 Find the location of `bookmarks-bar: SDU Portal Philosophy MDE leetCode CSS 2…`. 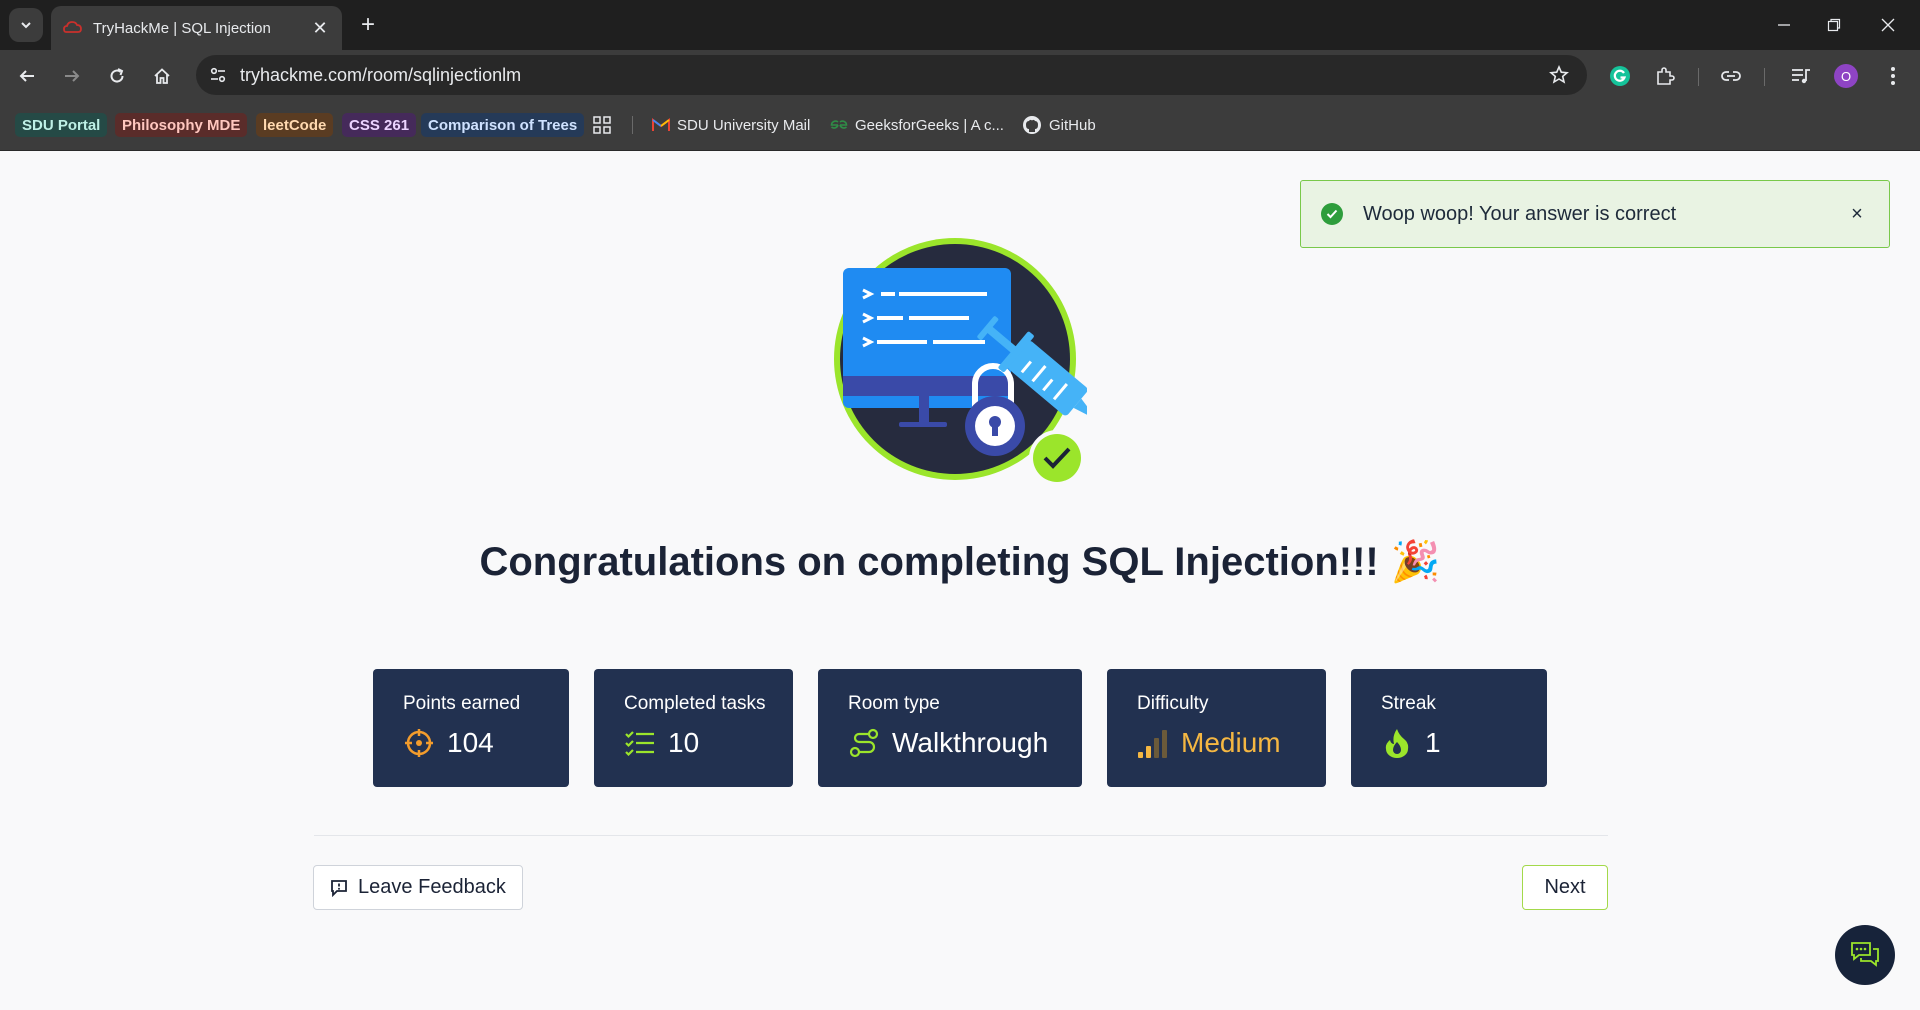

bookmarks-bar: SDU Portal Philosophy MDE leetCode CSS 2… is located at coordinates (960, 125).